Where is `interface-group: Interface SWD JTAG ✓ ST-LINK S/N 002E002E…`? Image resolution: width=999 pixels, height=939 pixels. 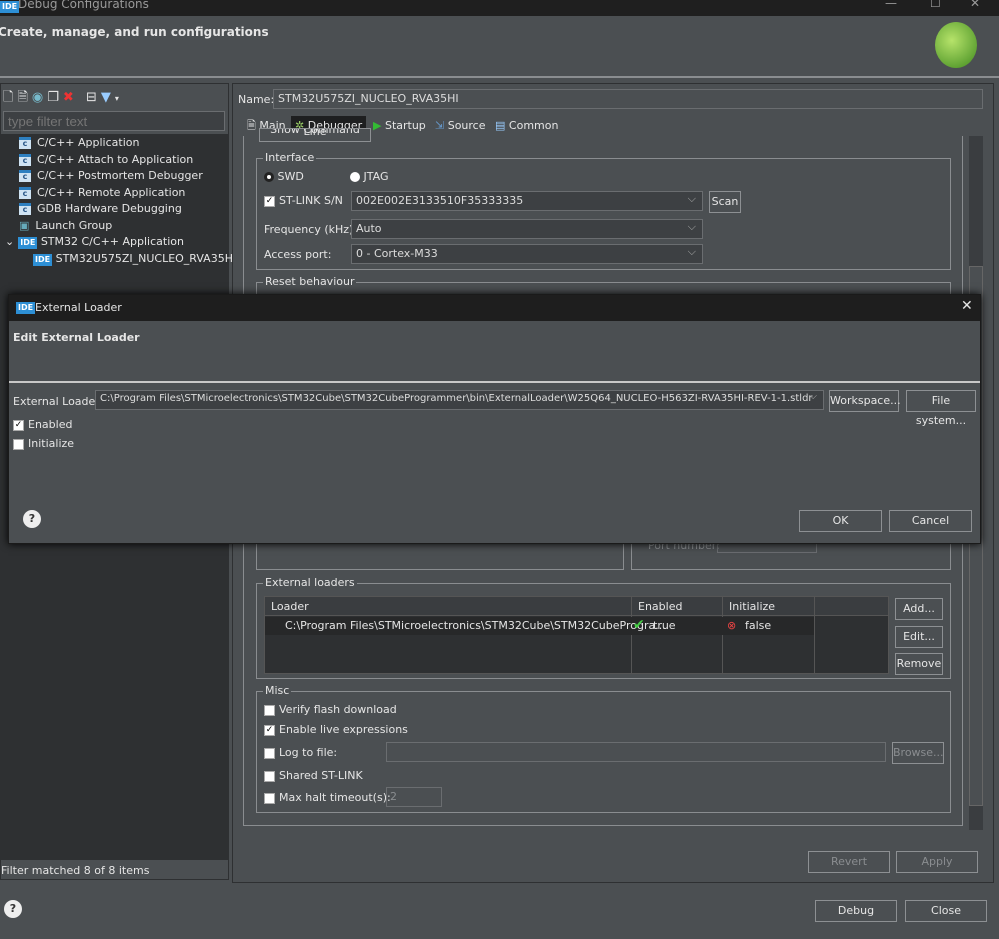
interface-group: Interface SWD JTAG ✓ ST-LINK S/N 002E002E… is located at coordinates (603, 210).